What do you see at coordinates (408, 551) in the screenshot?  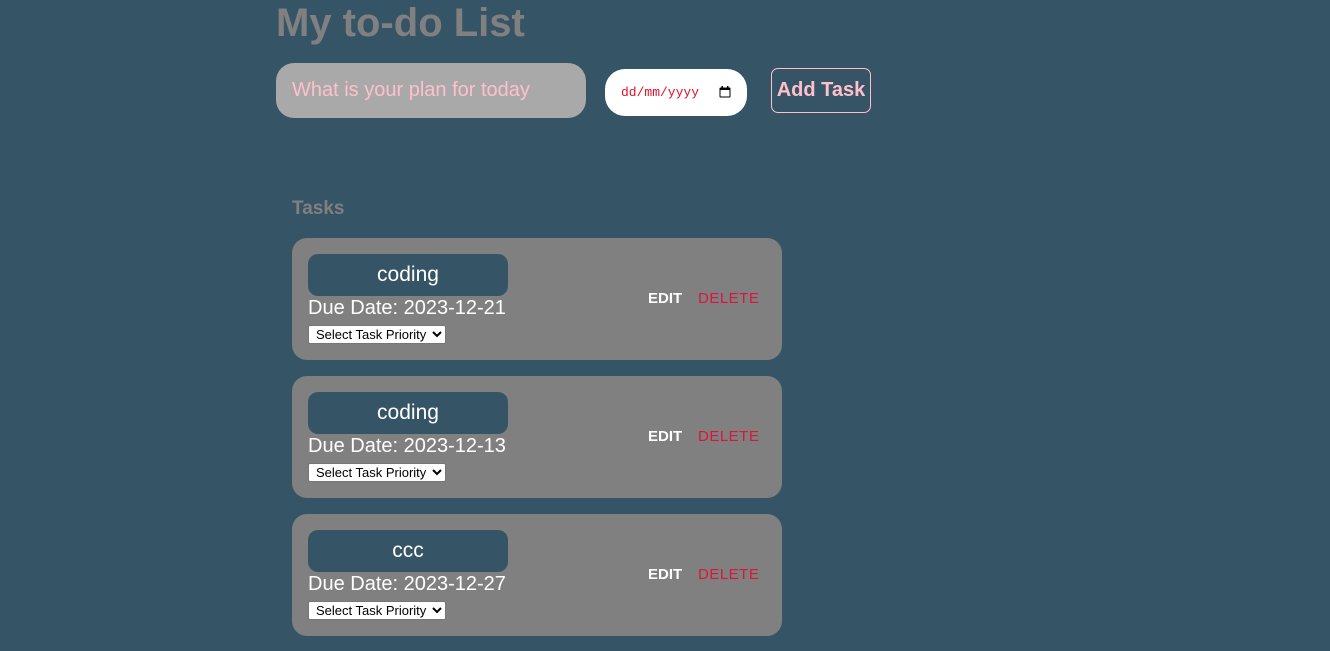 I see `task-name: ccc` at bounding box center [408, 551].